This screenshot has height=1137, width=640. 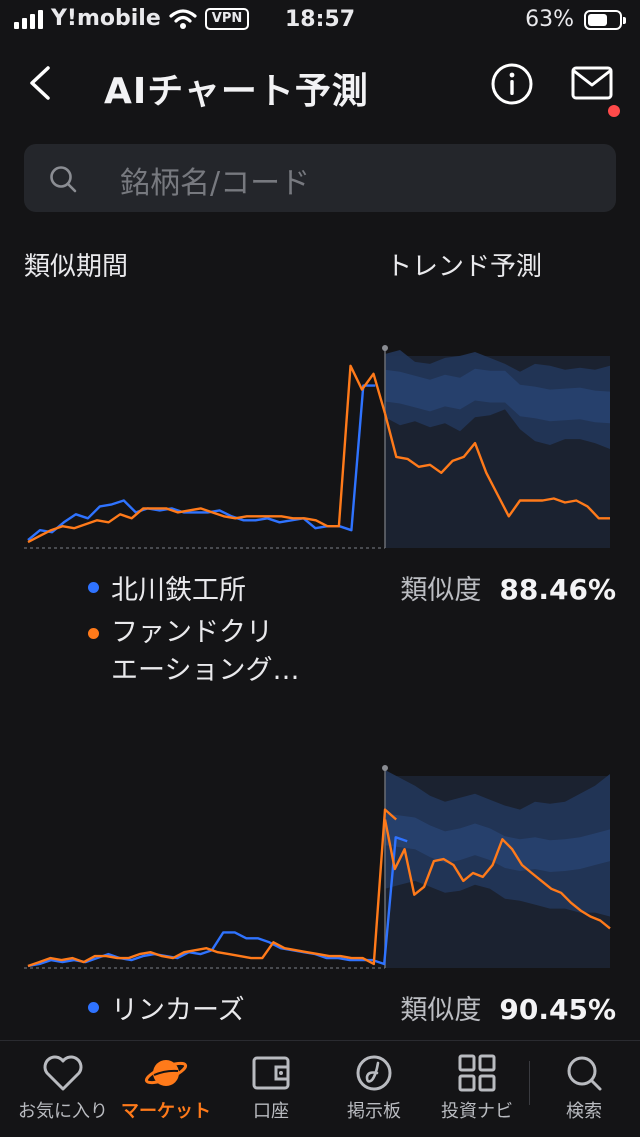 I want to click on nav-bar: AIチャート予測, so click(x=320, y=85).